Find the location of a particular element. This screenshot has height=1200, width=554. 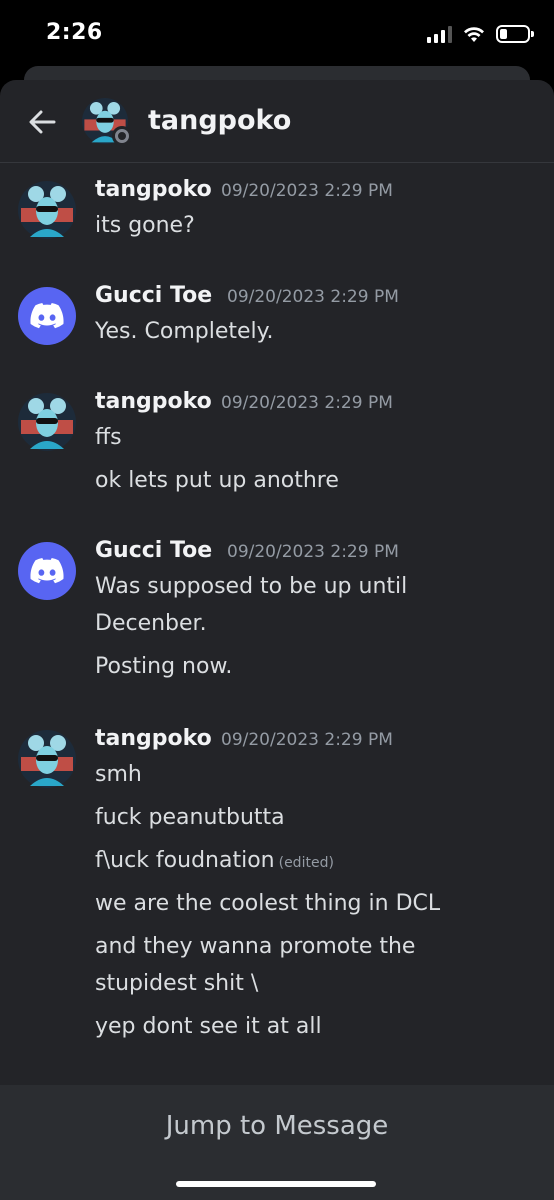

message-text: yep dont see it at all is located at coordinates (208, 1026).